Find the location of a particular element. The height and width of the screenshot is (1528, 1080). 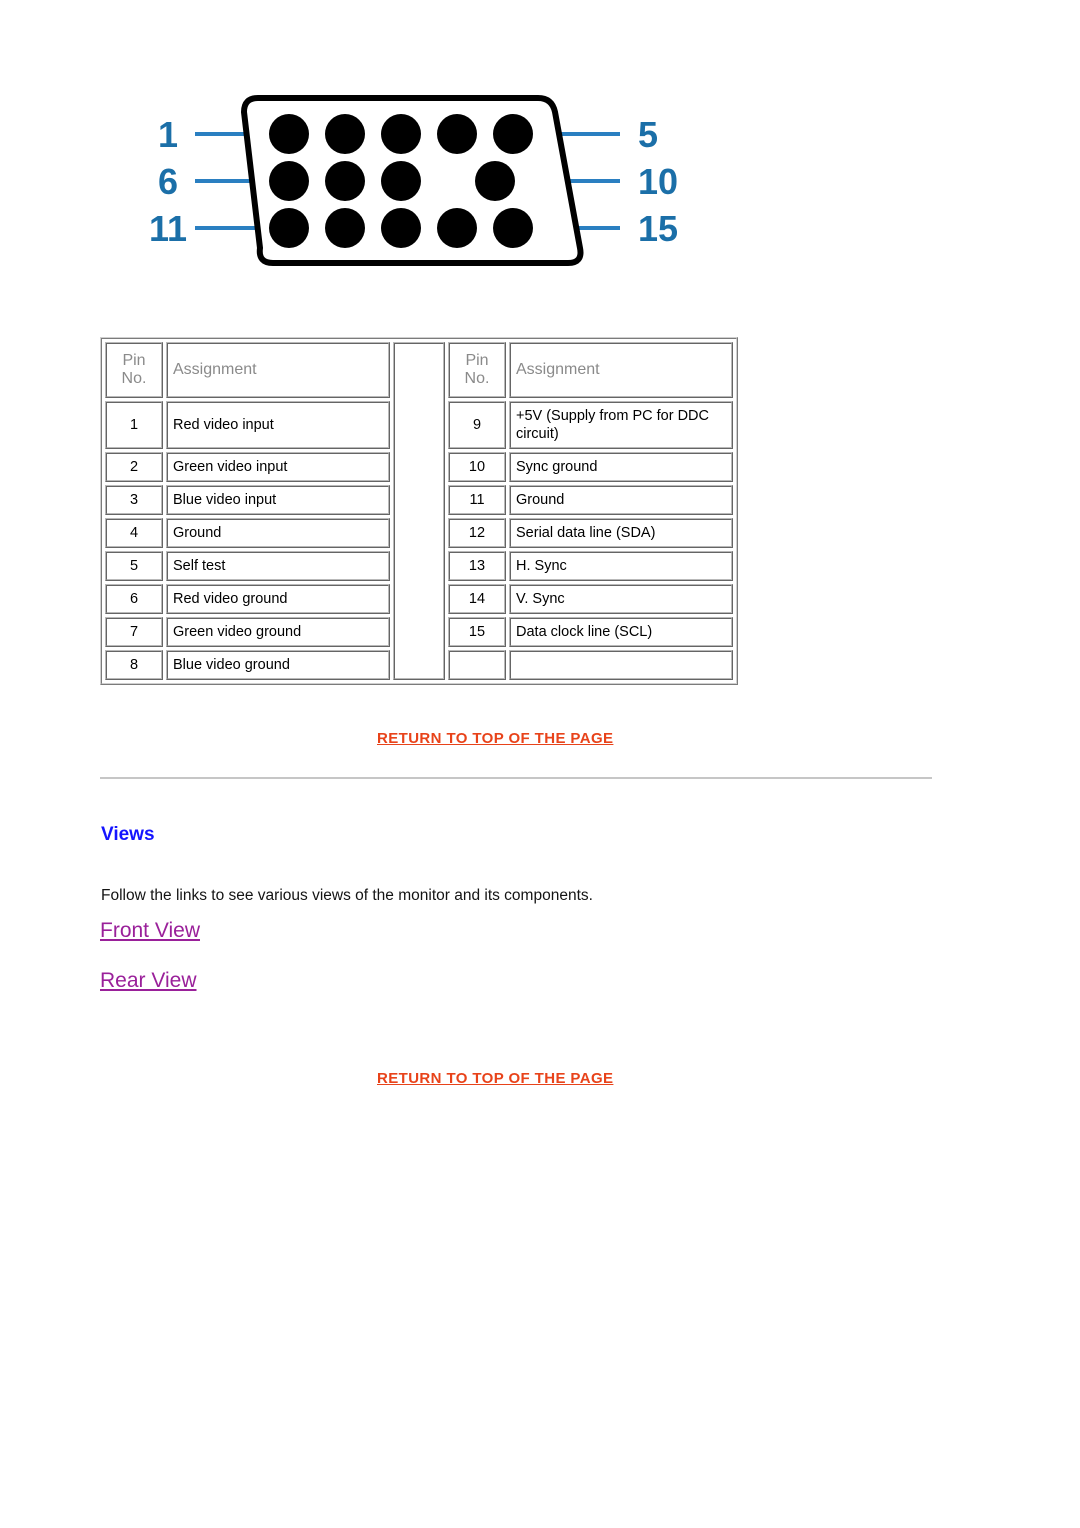

section-divider is located at coordinates (516, 778).